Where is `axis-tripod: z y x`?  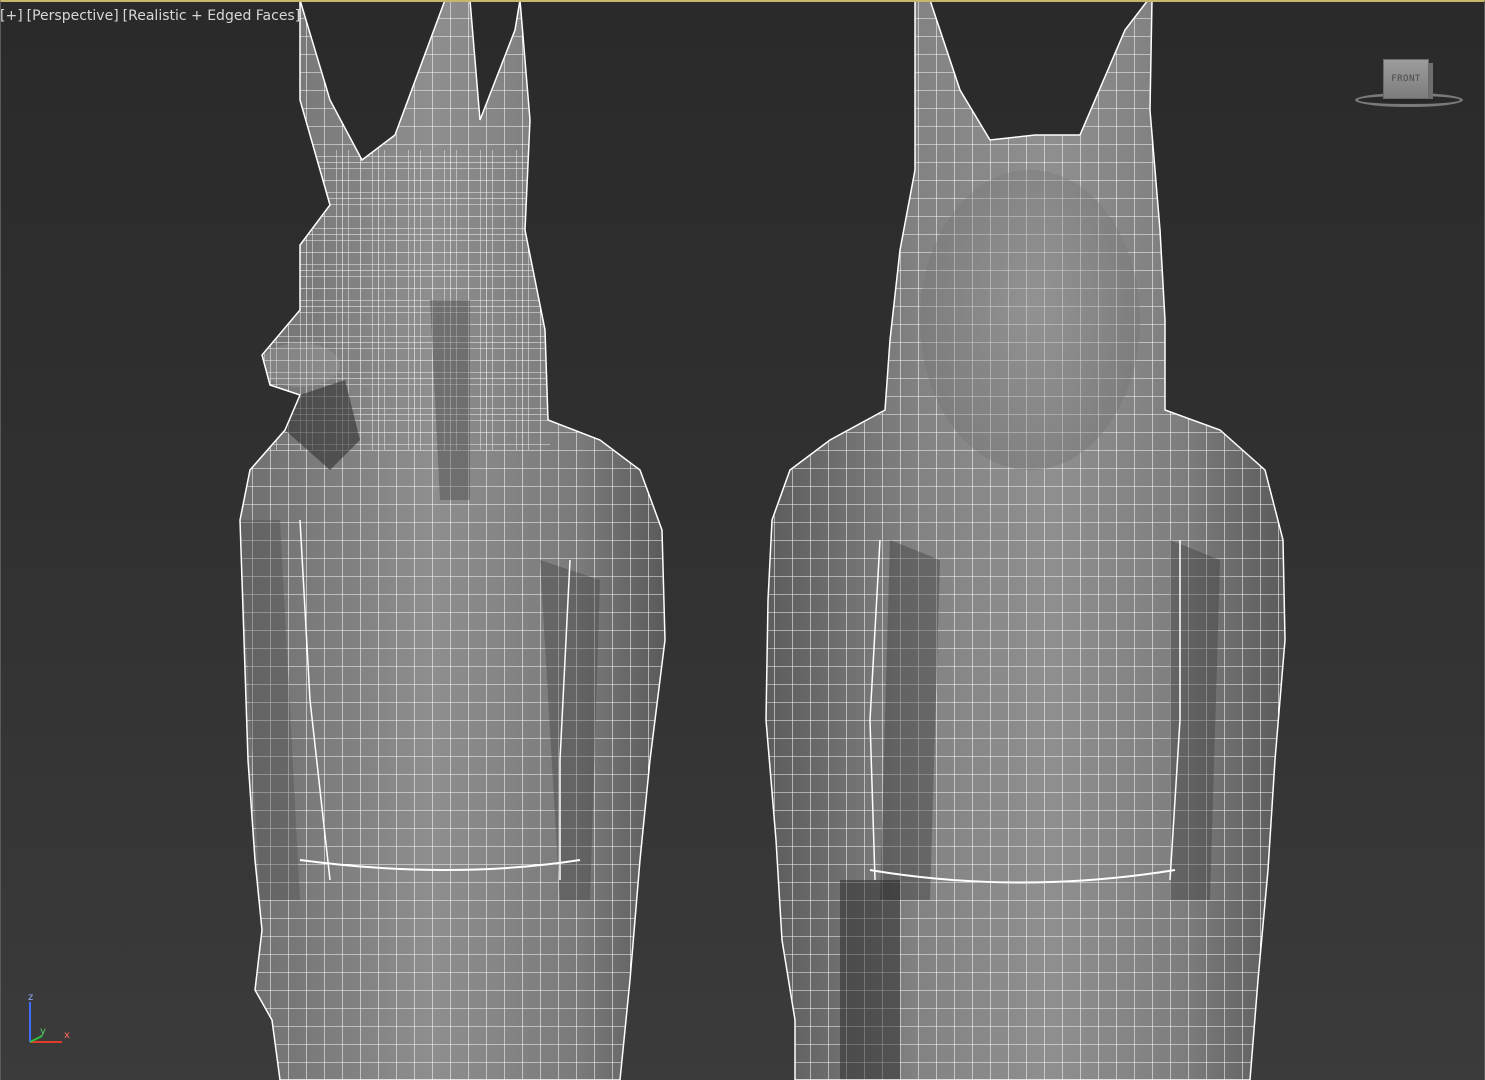 axis-tripod: z y x is located at coordinates (50, 1020).